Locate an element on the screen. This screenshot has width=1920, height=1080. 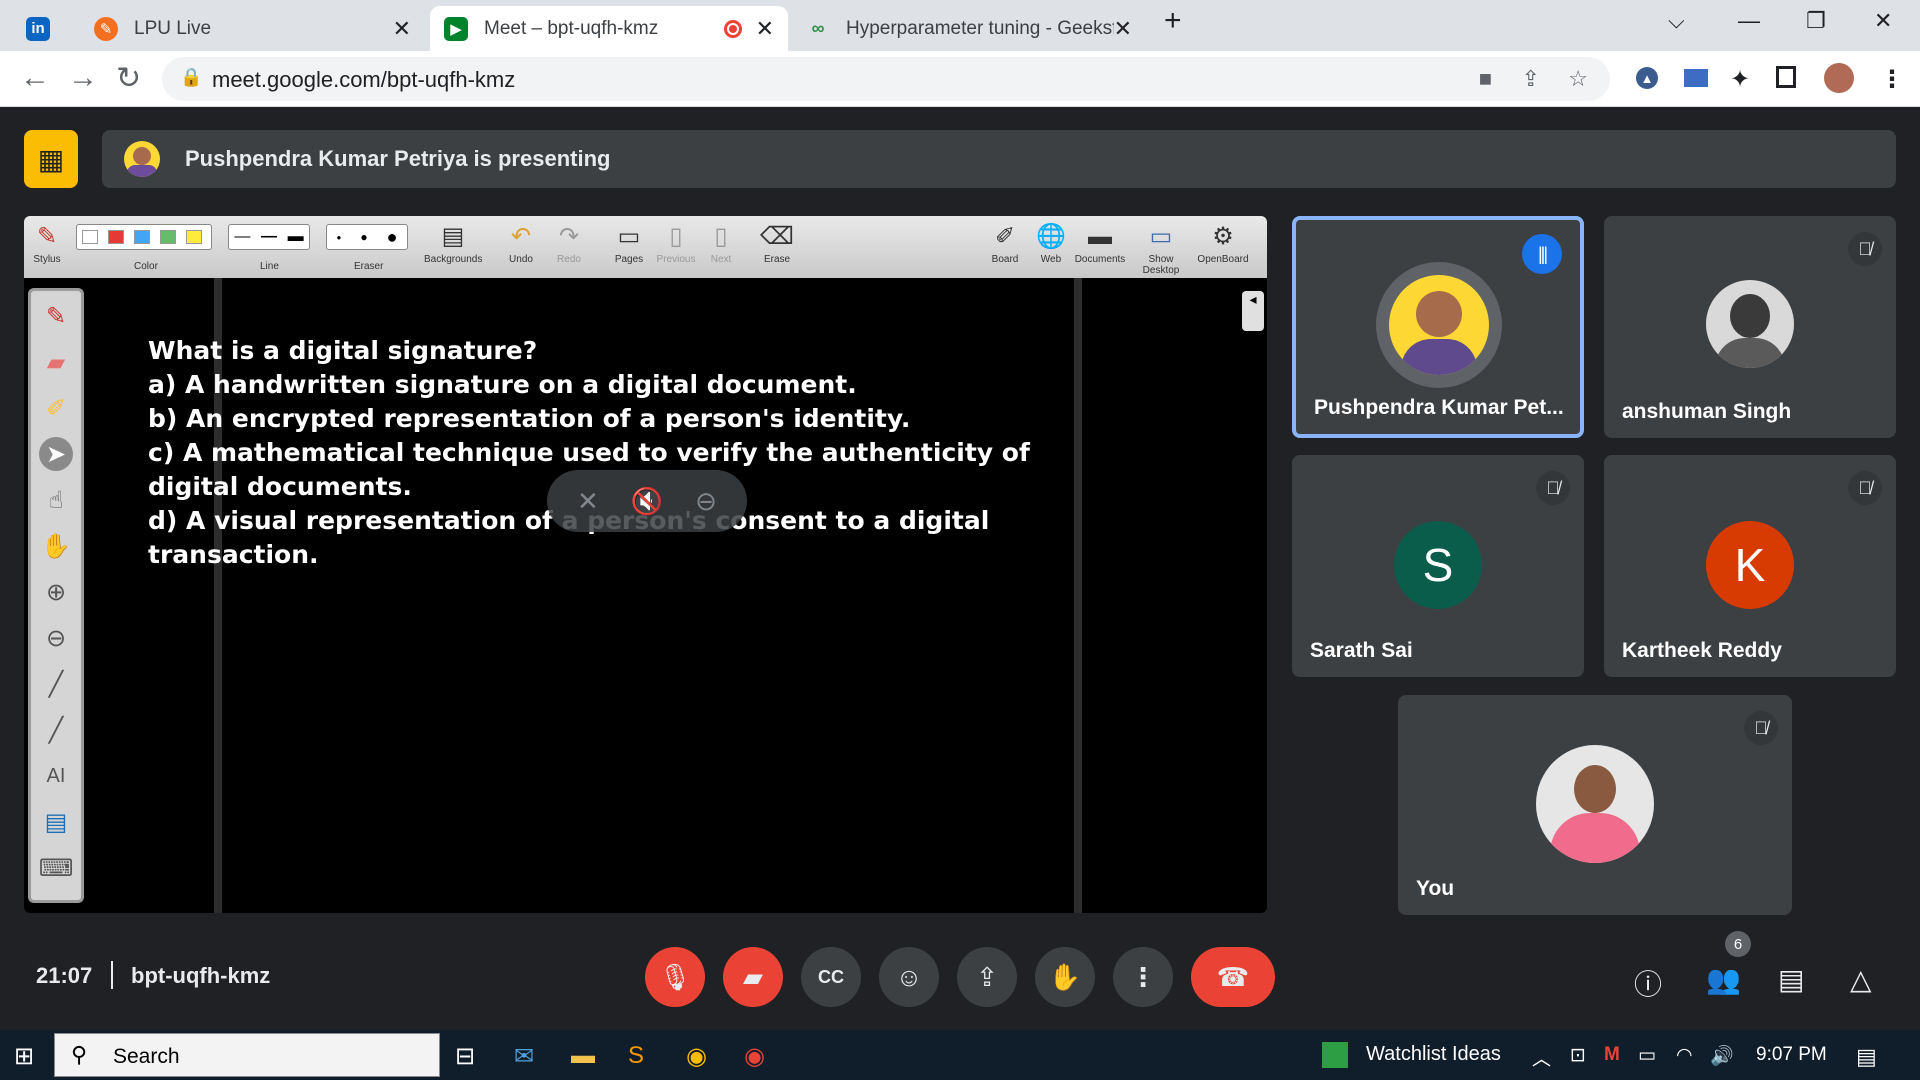
minimize-button: — is located at coordinates (1749, 21).